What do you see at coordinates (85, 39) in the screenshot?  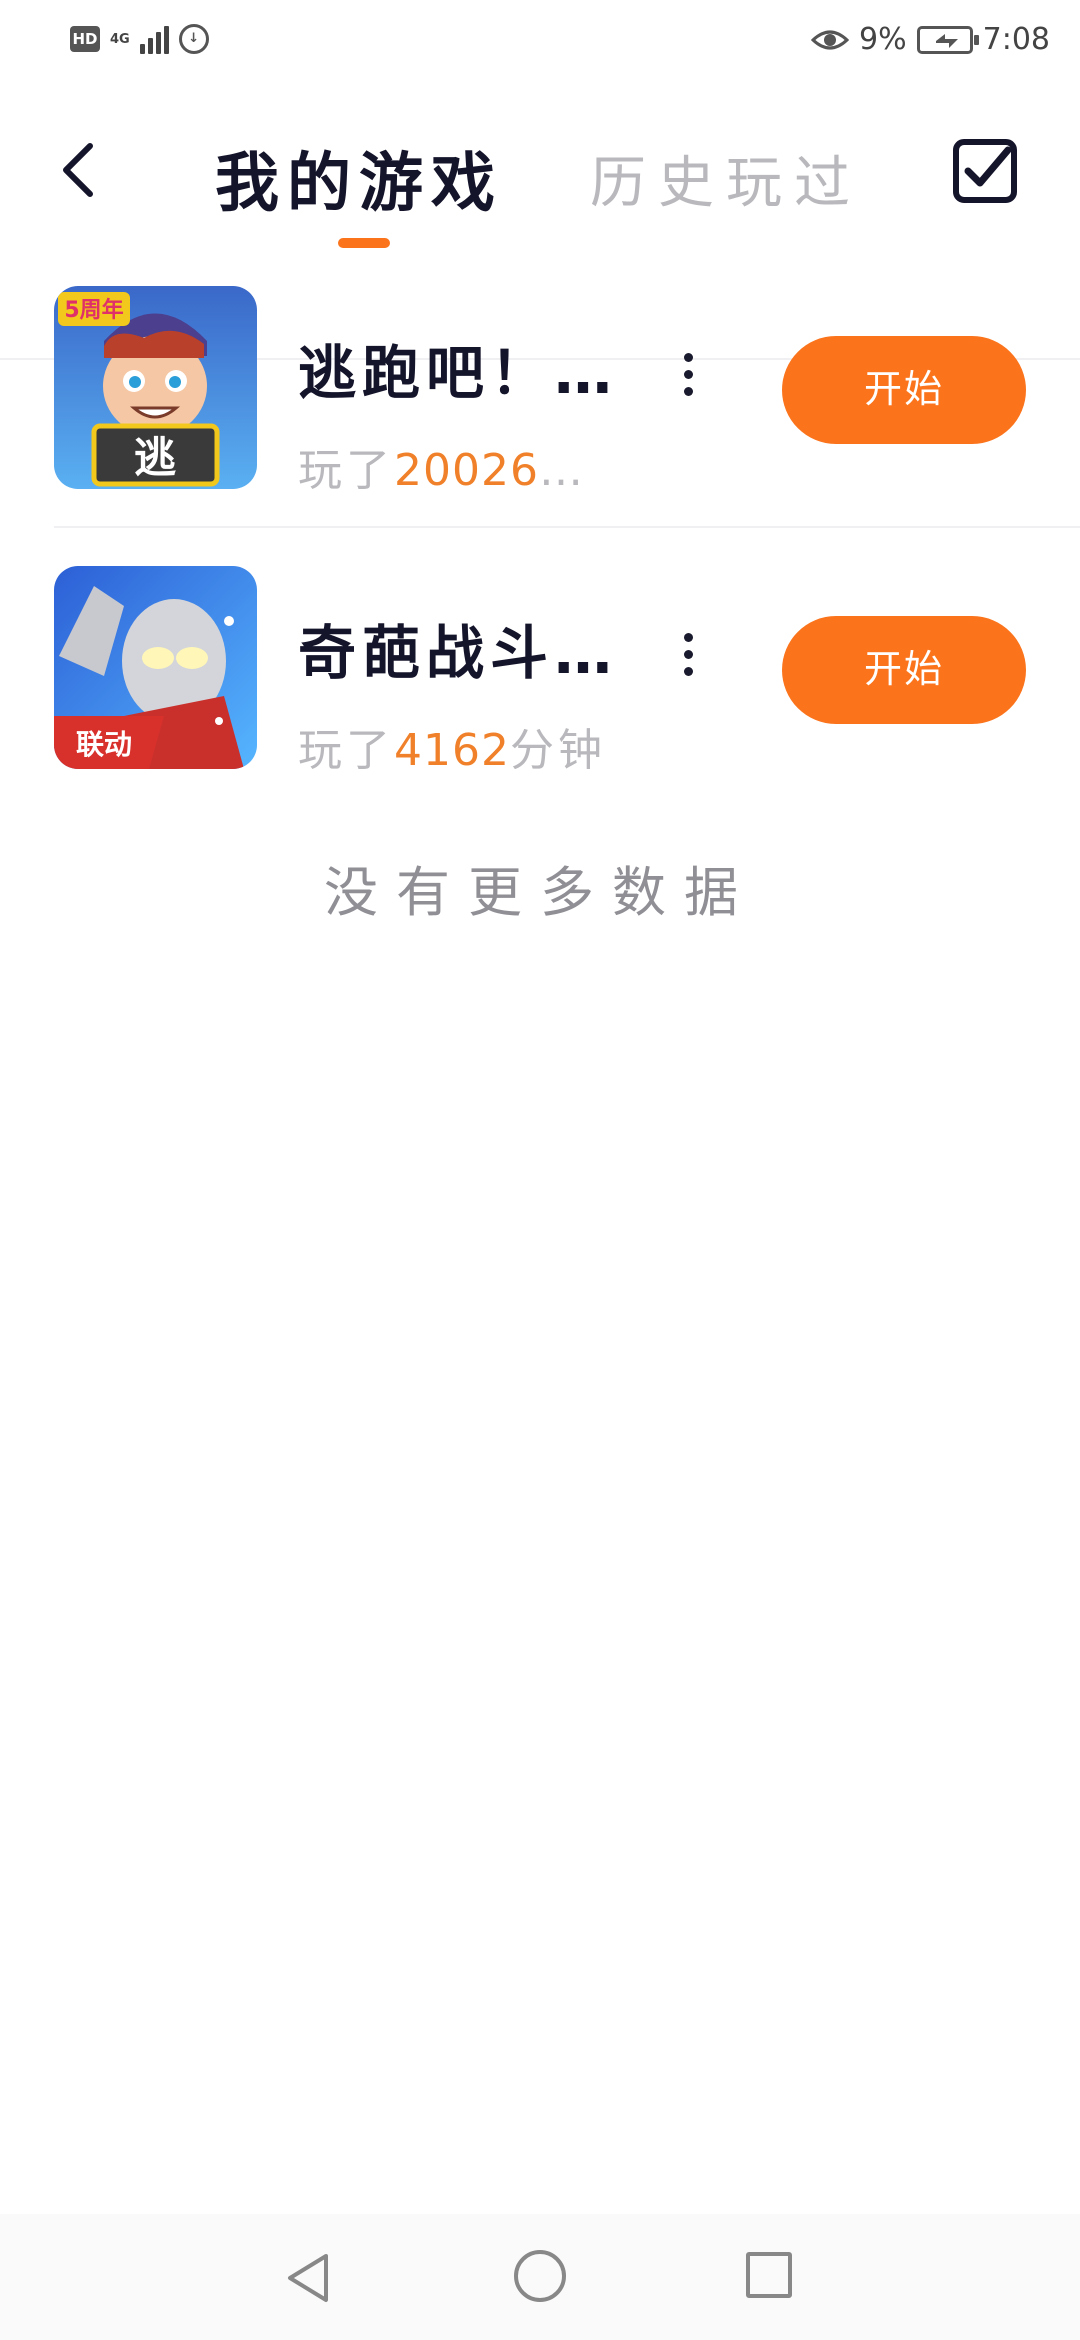 I see `hd-badge: HD` at bounding box center [85, 39].